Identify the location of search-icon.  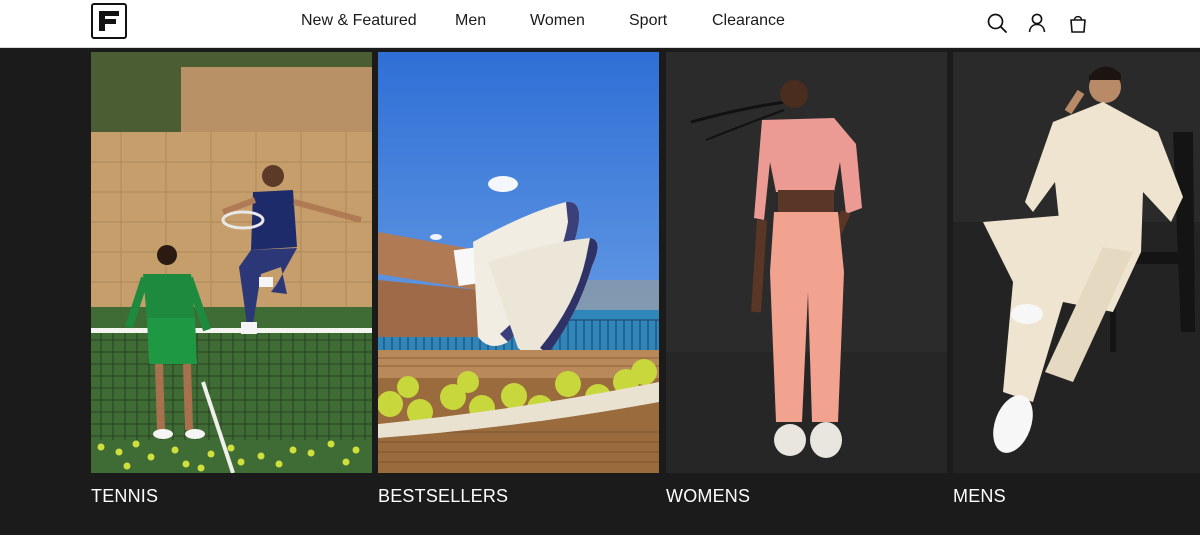
(997, 23).